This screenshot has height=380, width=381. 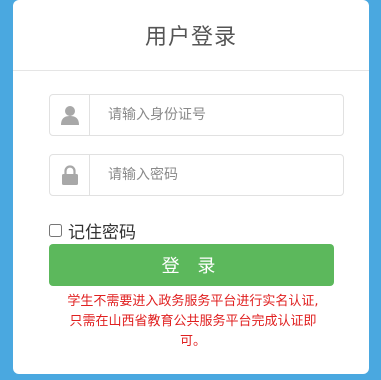 I want to click on password-field, so click(x=196, y=175).